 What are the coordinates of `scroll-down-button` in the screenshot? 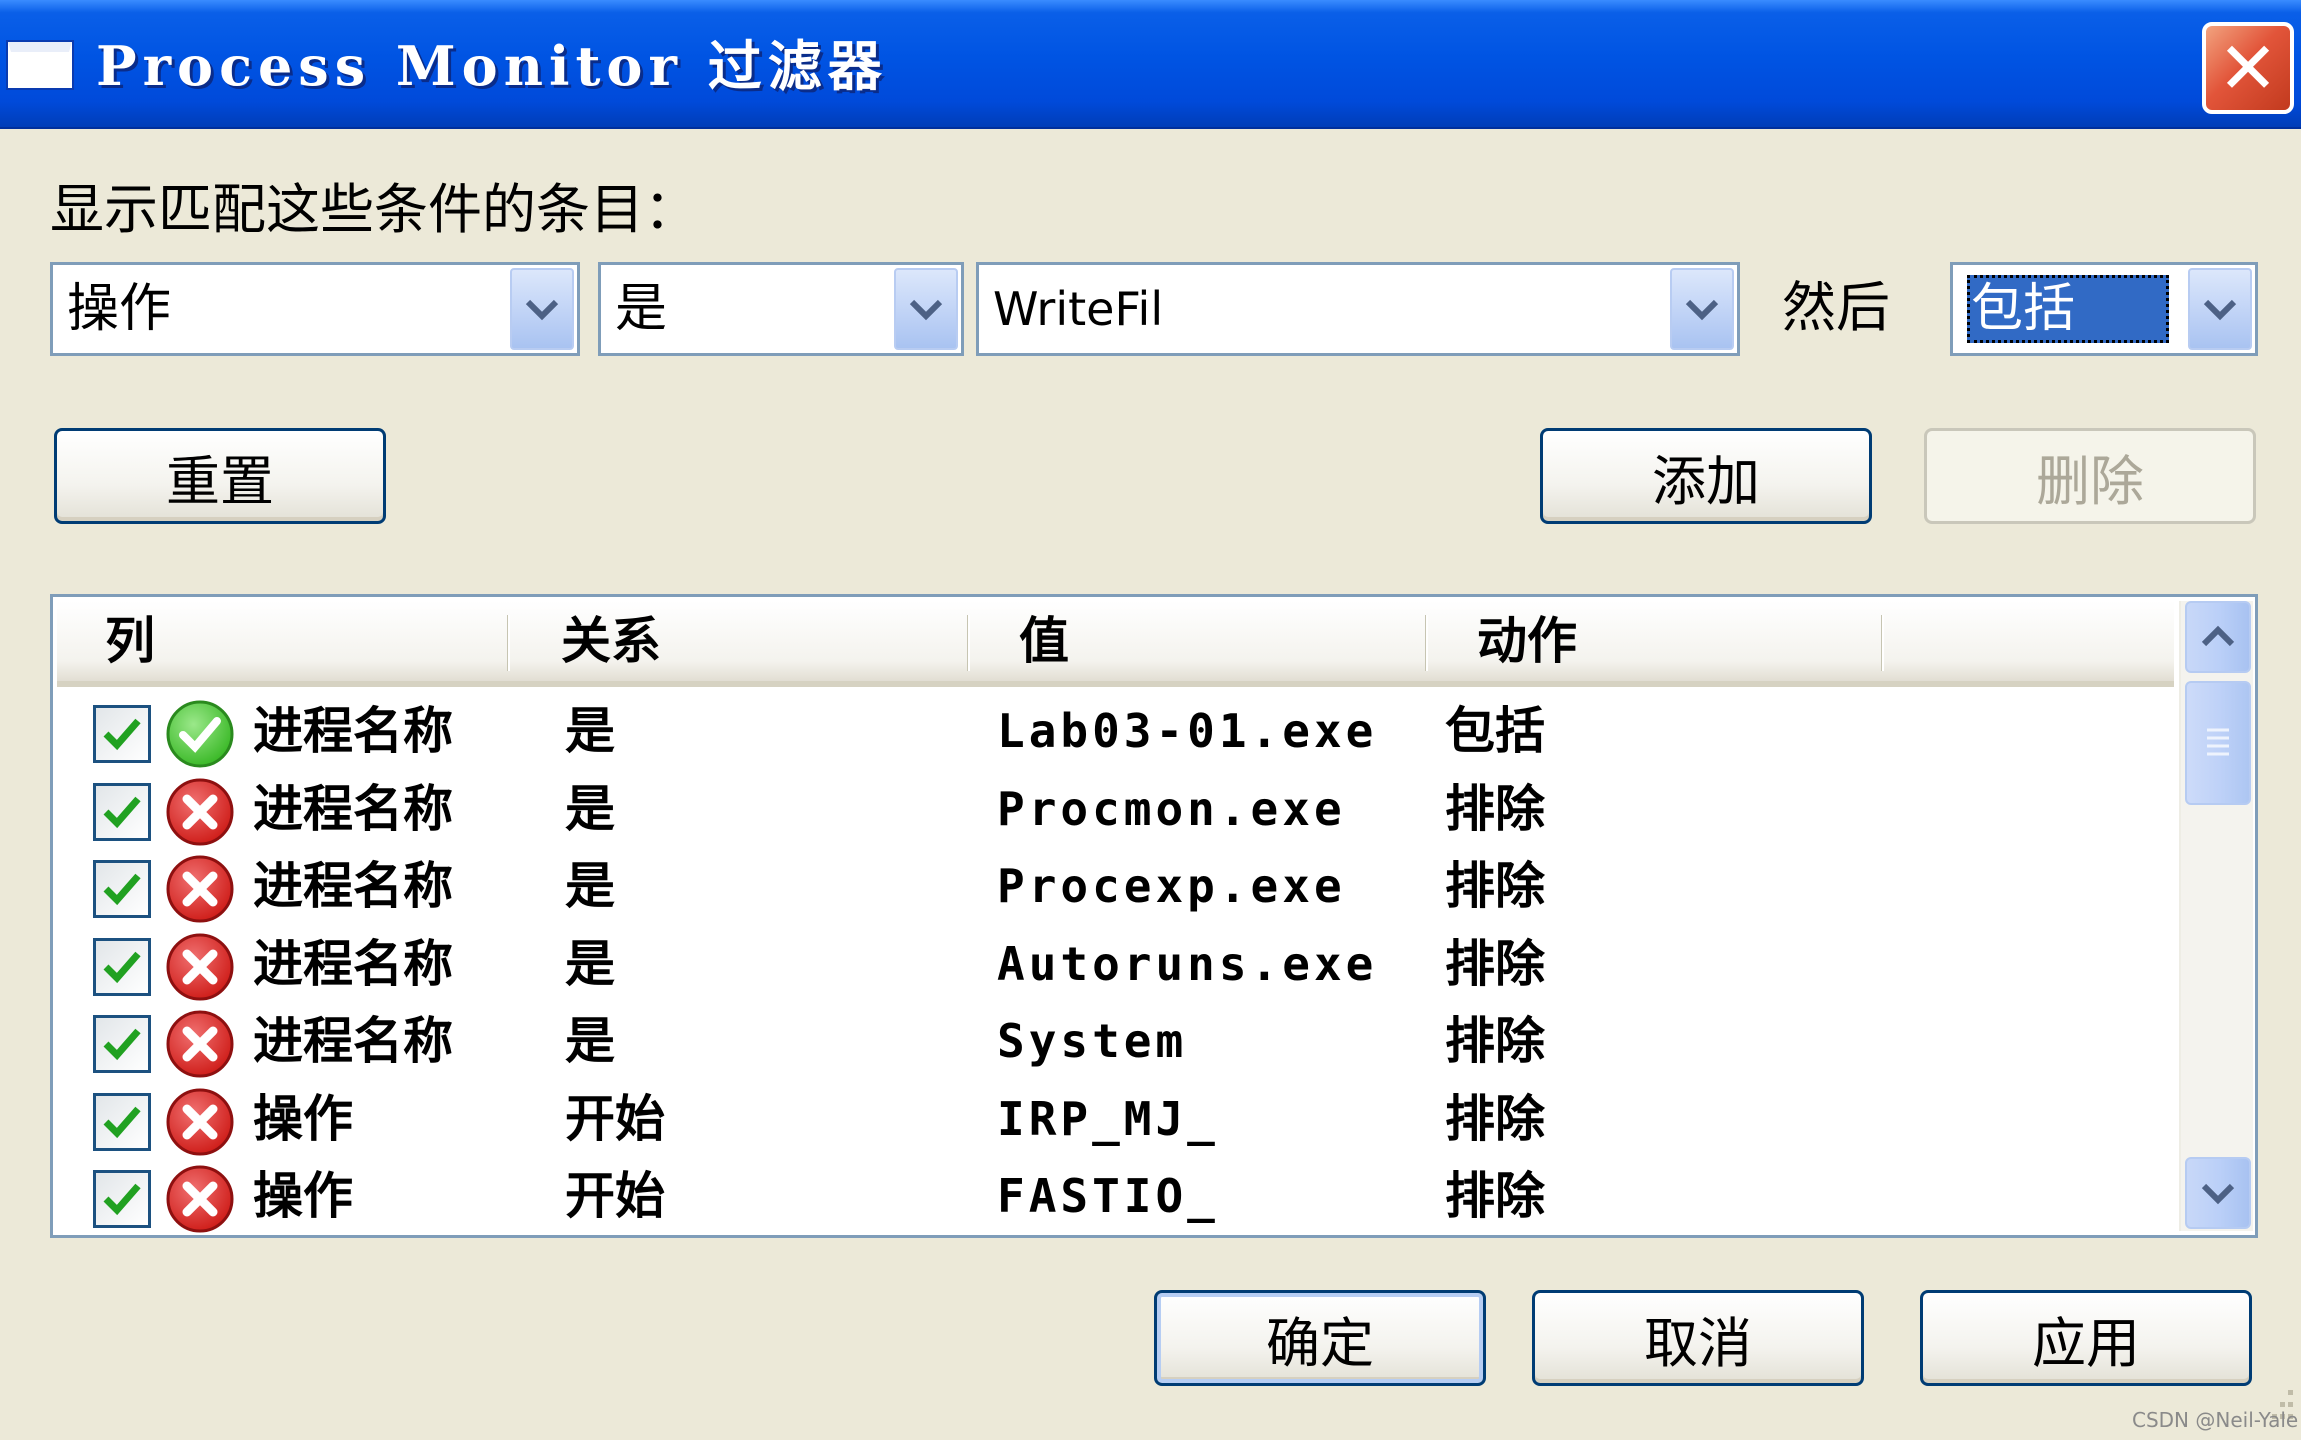 It's located at (2218, 1193).